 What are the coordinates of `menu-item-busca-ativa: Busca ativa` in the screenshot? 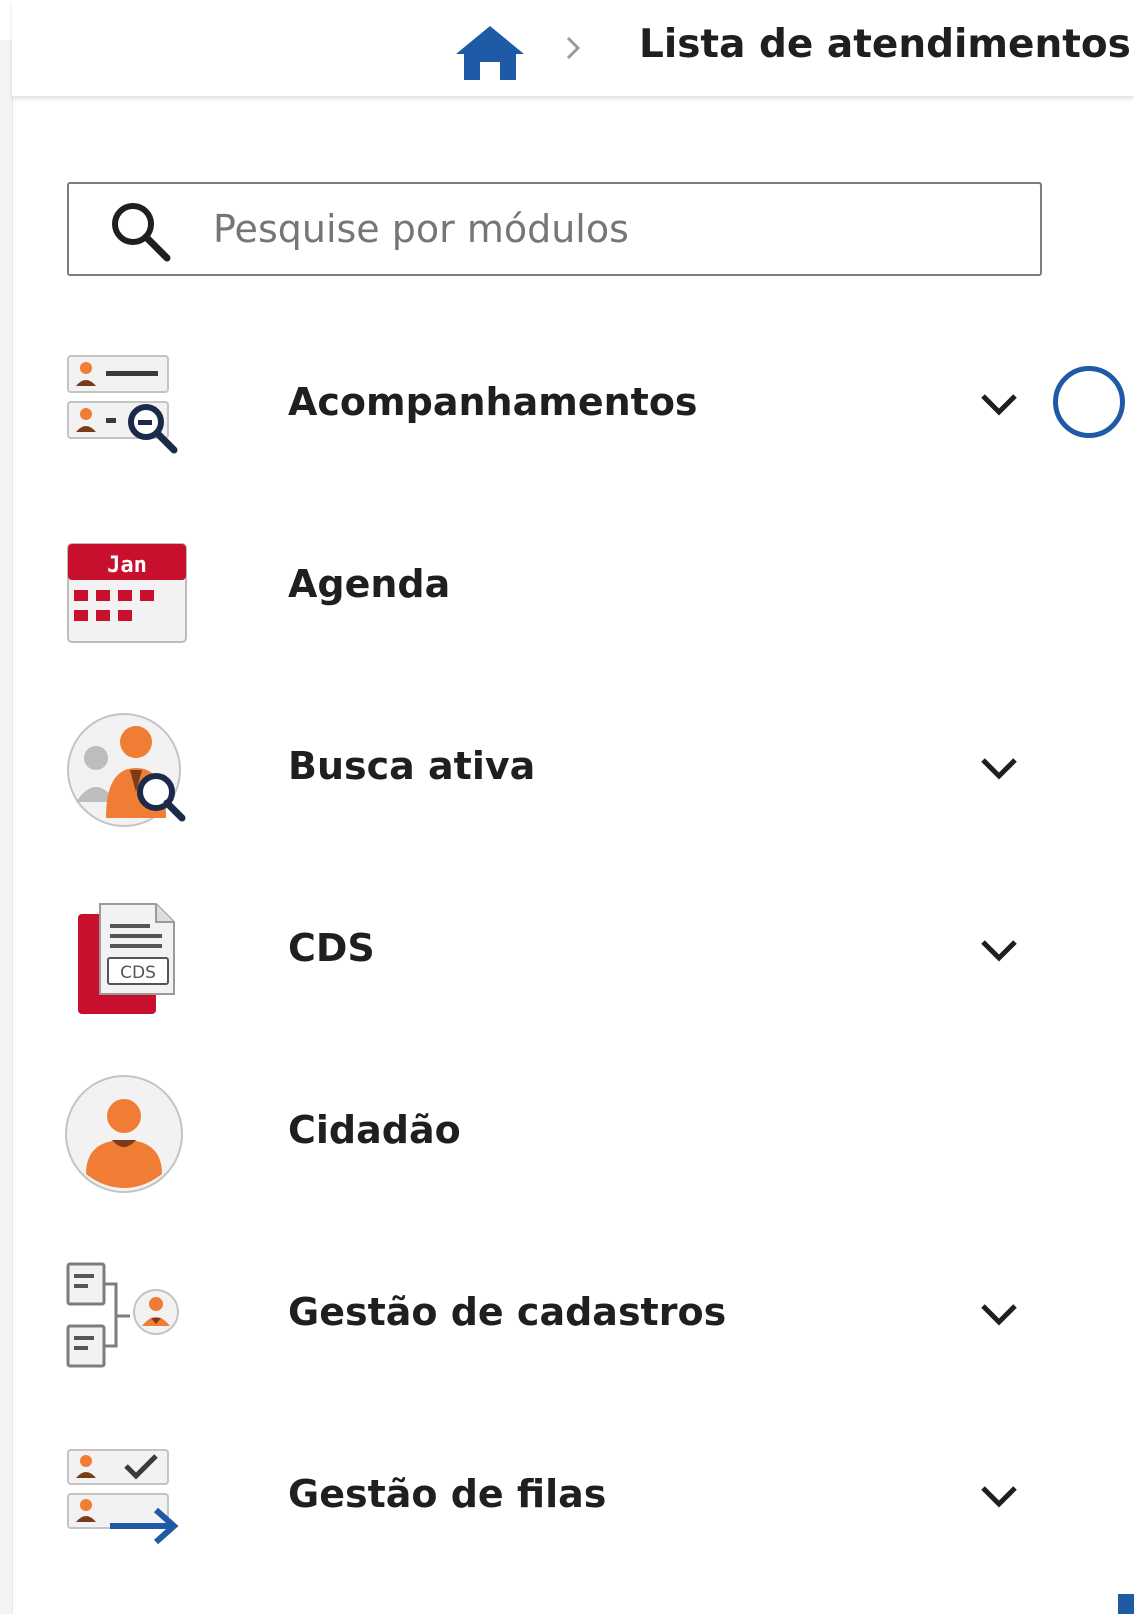 It's located at (555, 770).